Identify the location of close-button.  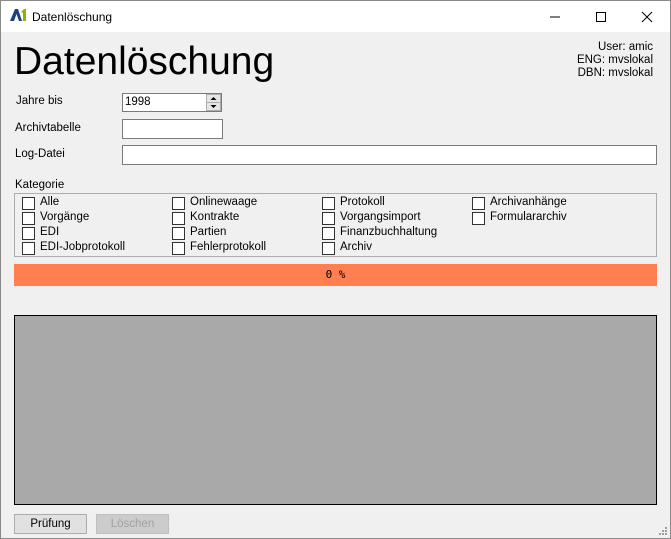
(647, 16).